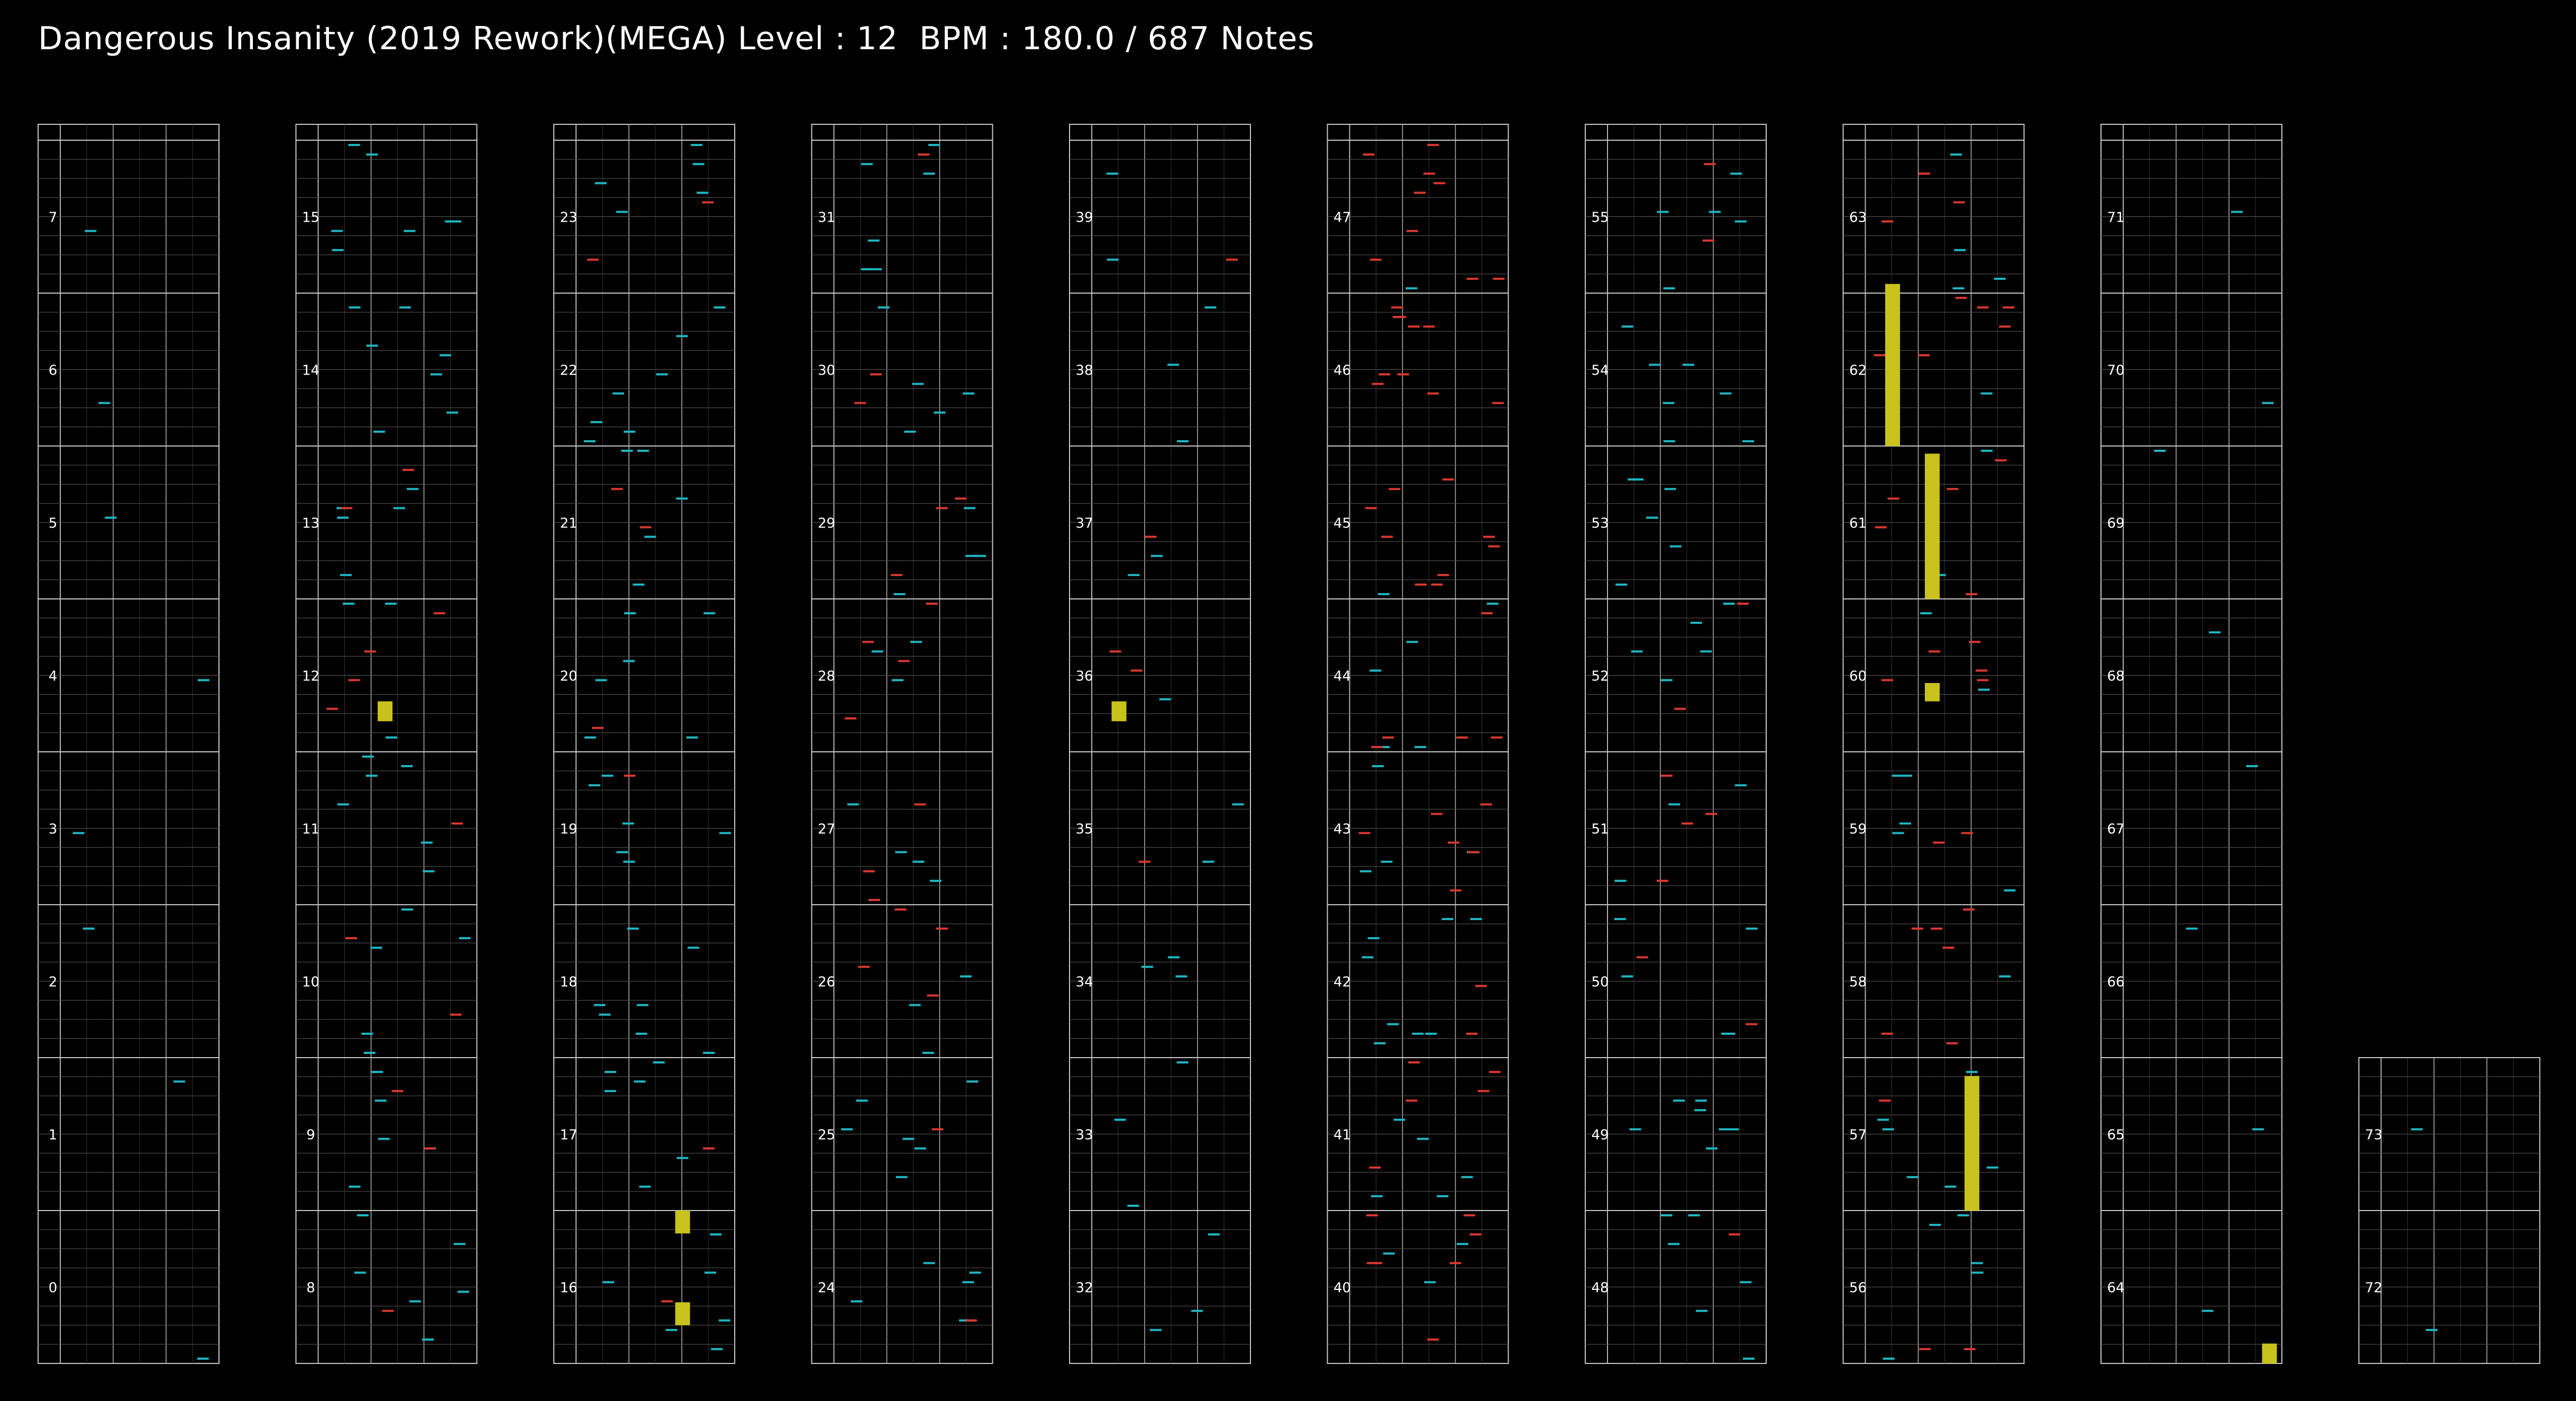 Image resolution: width=2576 pixels, height=1401 pixels. Describe the element at coordinates (310, 524) in the screenshot. I see `measure-number-label: 13` at that location.